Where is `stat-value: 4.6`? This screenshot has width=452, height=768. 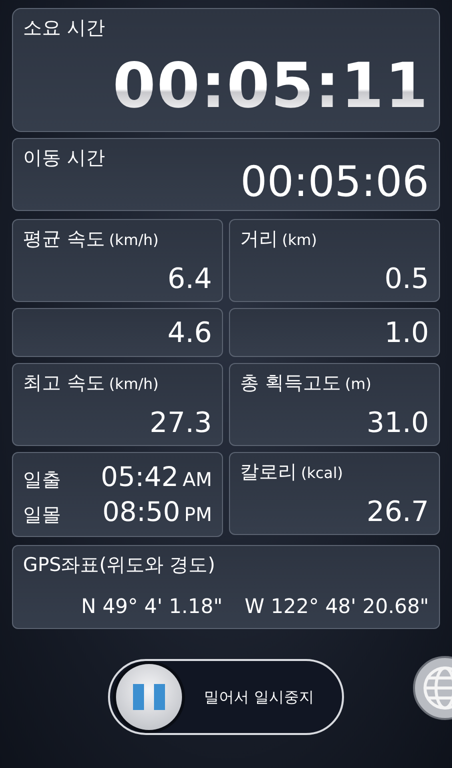 stat-value: 4.6 is located at coordinates (189, 332).